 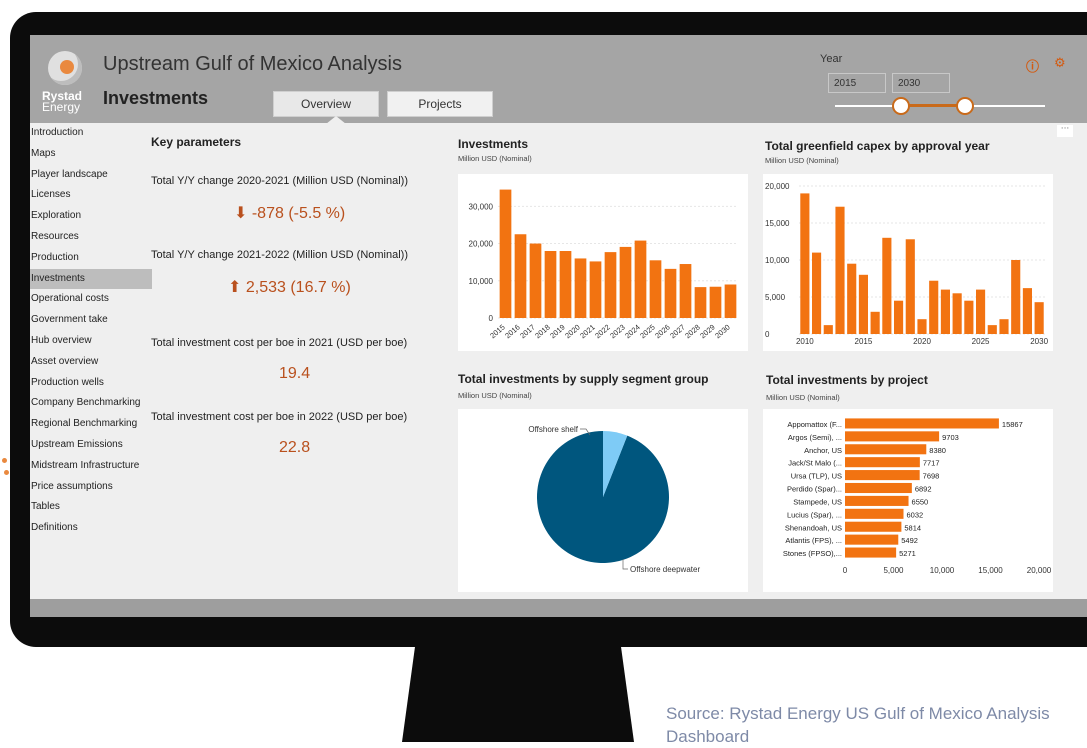 I want to click on y-tick-label: 15,000, so click(x=777, y=223).